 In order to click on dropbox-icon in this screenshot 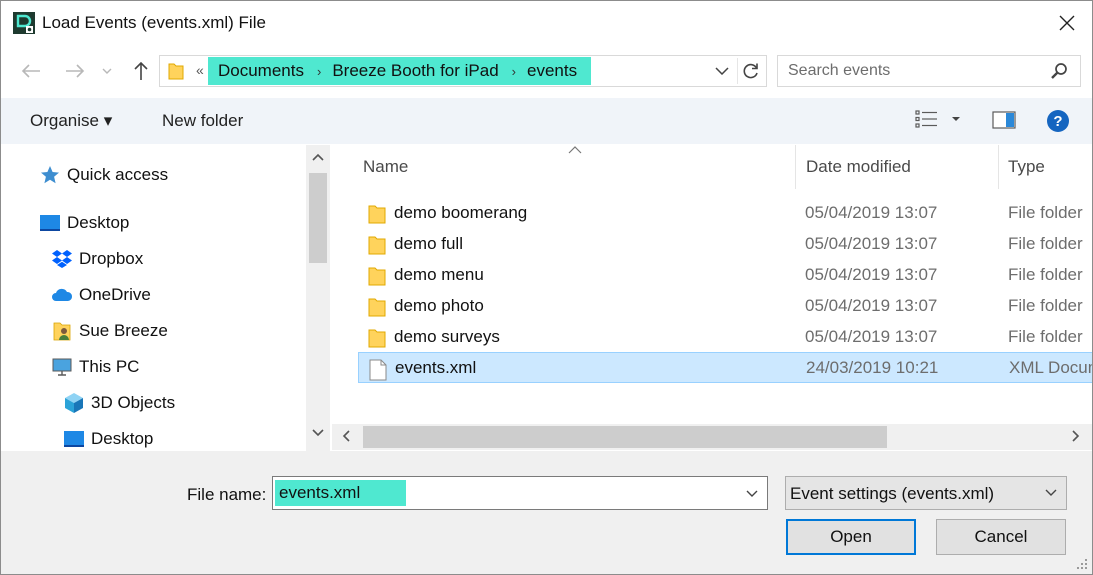, I will do `click(62, 259)`.